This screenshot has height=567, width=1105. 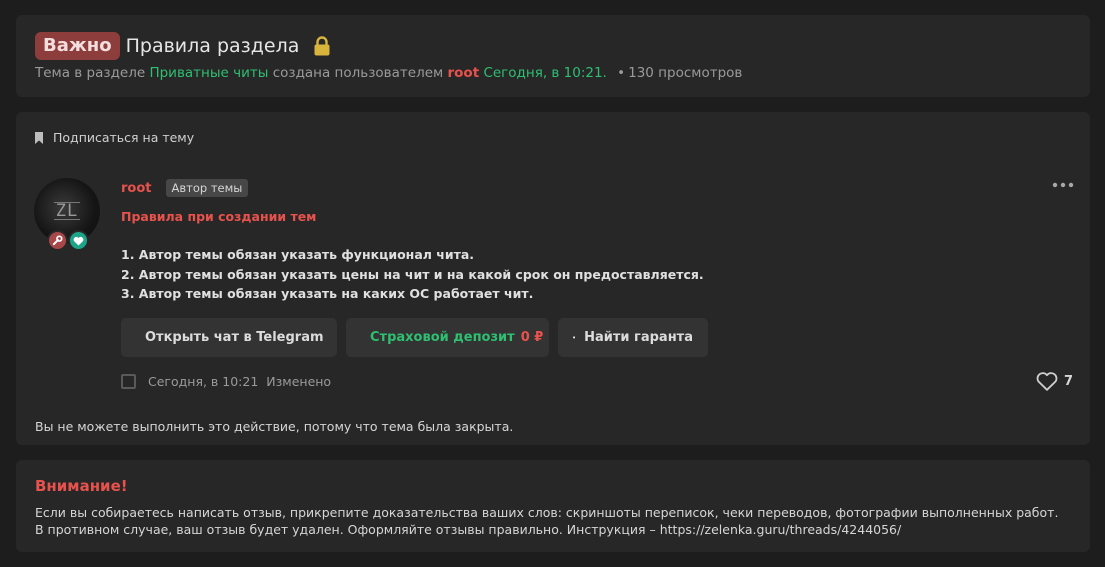 What do you see at coordinates (78, 240) in the screenshot?
I see `heart-badge-icon` at bounding box center [78, 240].